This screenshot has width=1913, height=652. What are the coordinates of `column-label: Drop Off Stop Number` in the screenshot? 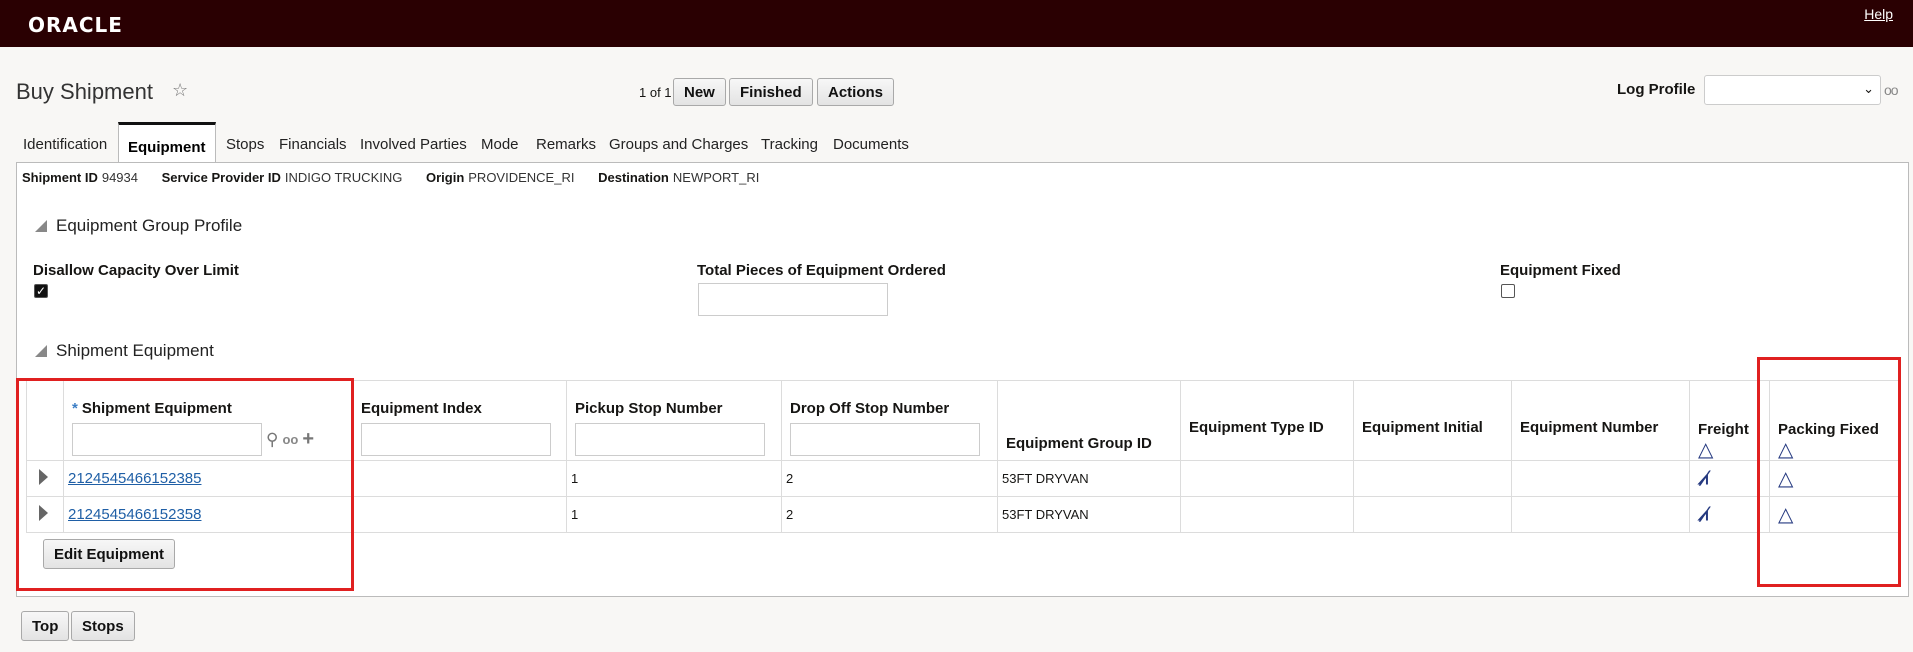 It's located at (870, 408).